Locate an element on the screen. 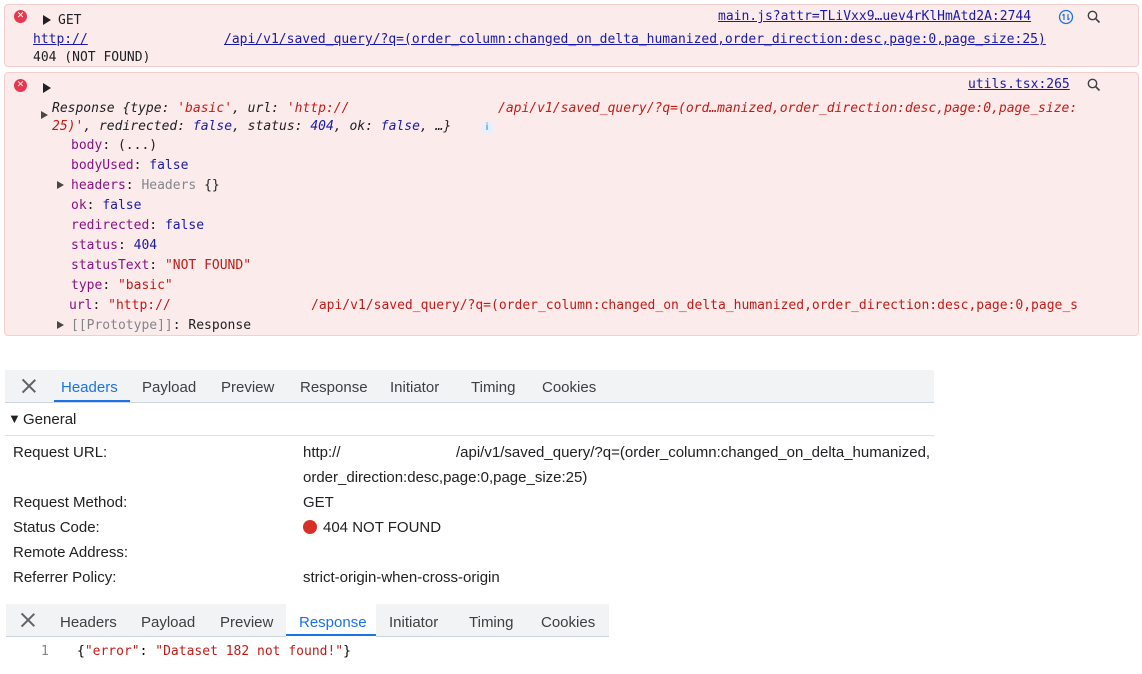  prop-ok: ok: false is located at coordinates (106, 205).